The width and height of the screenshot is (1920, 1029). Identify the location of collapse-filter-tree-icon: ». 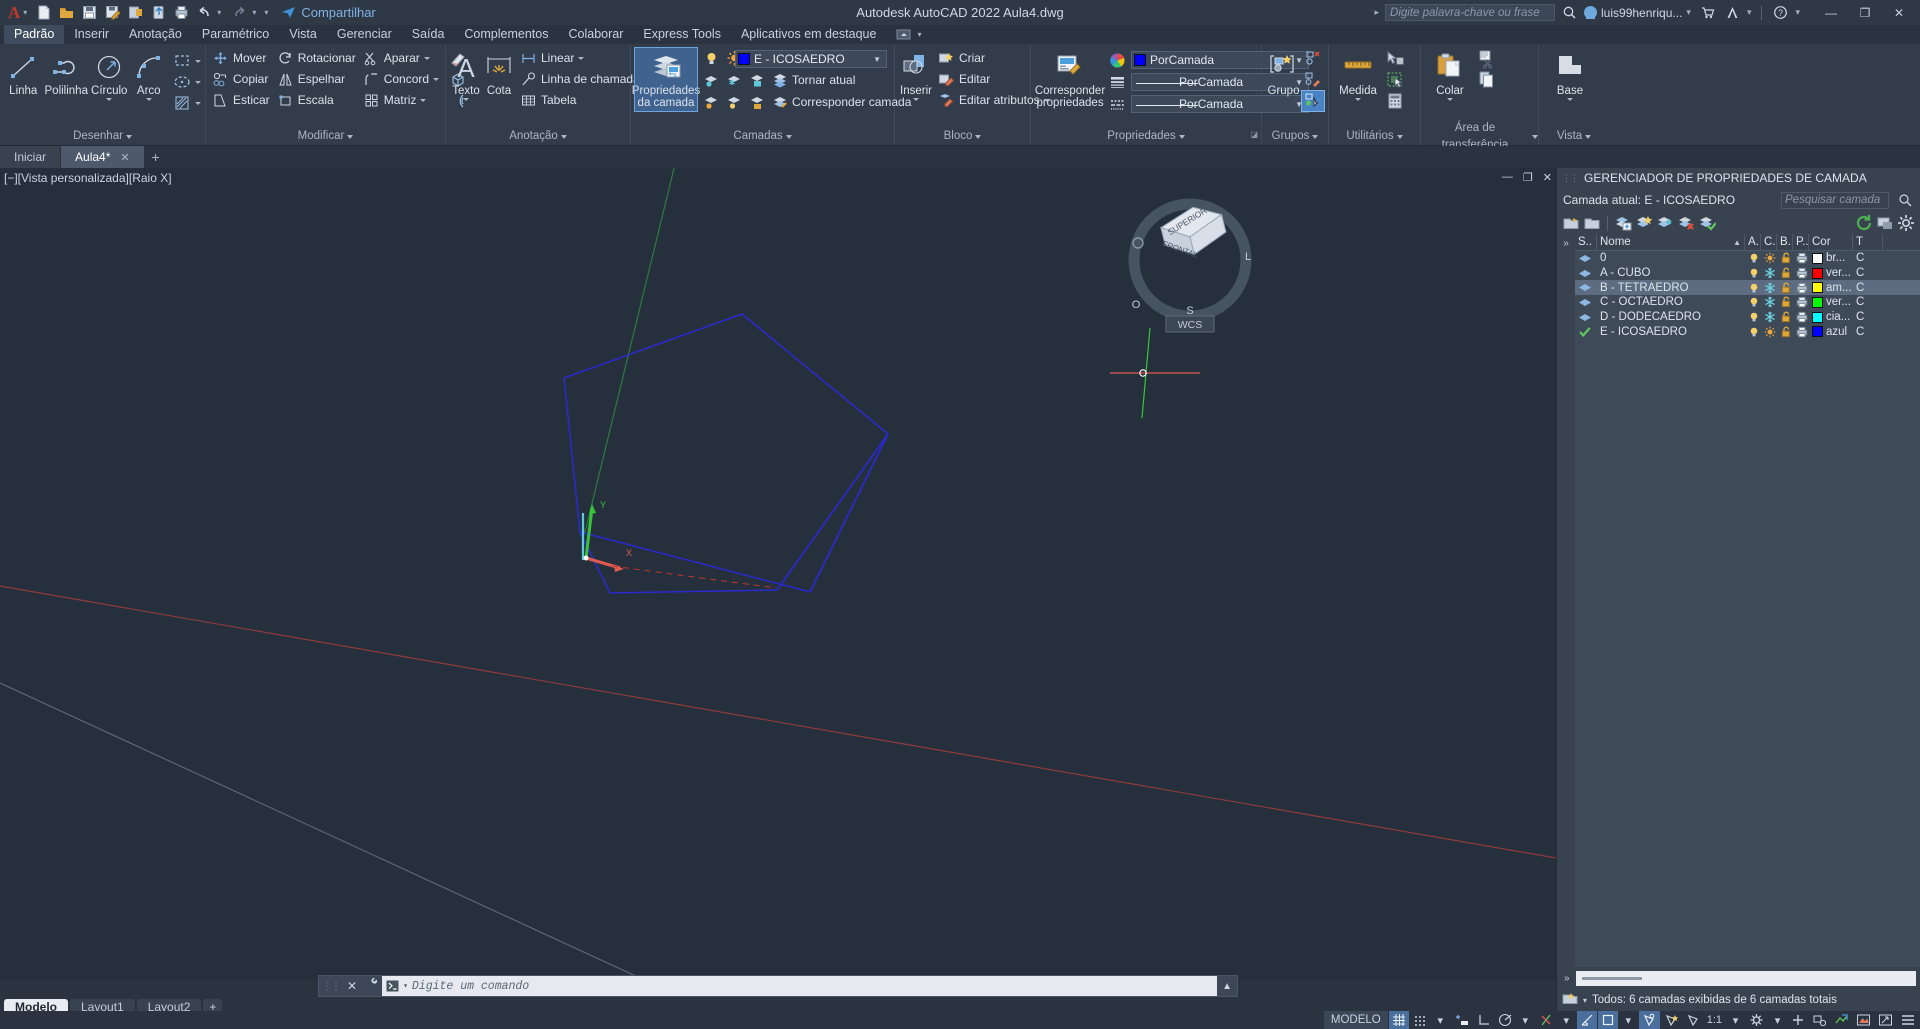
(1567, 978).